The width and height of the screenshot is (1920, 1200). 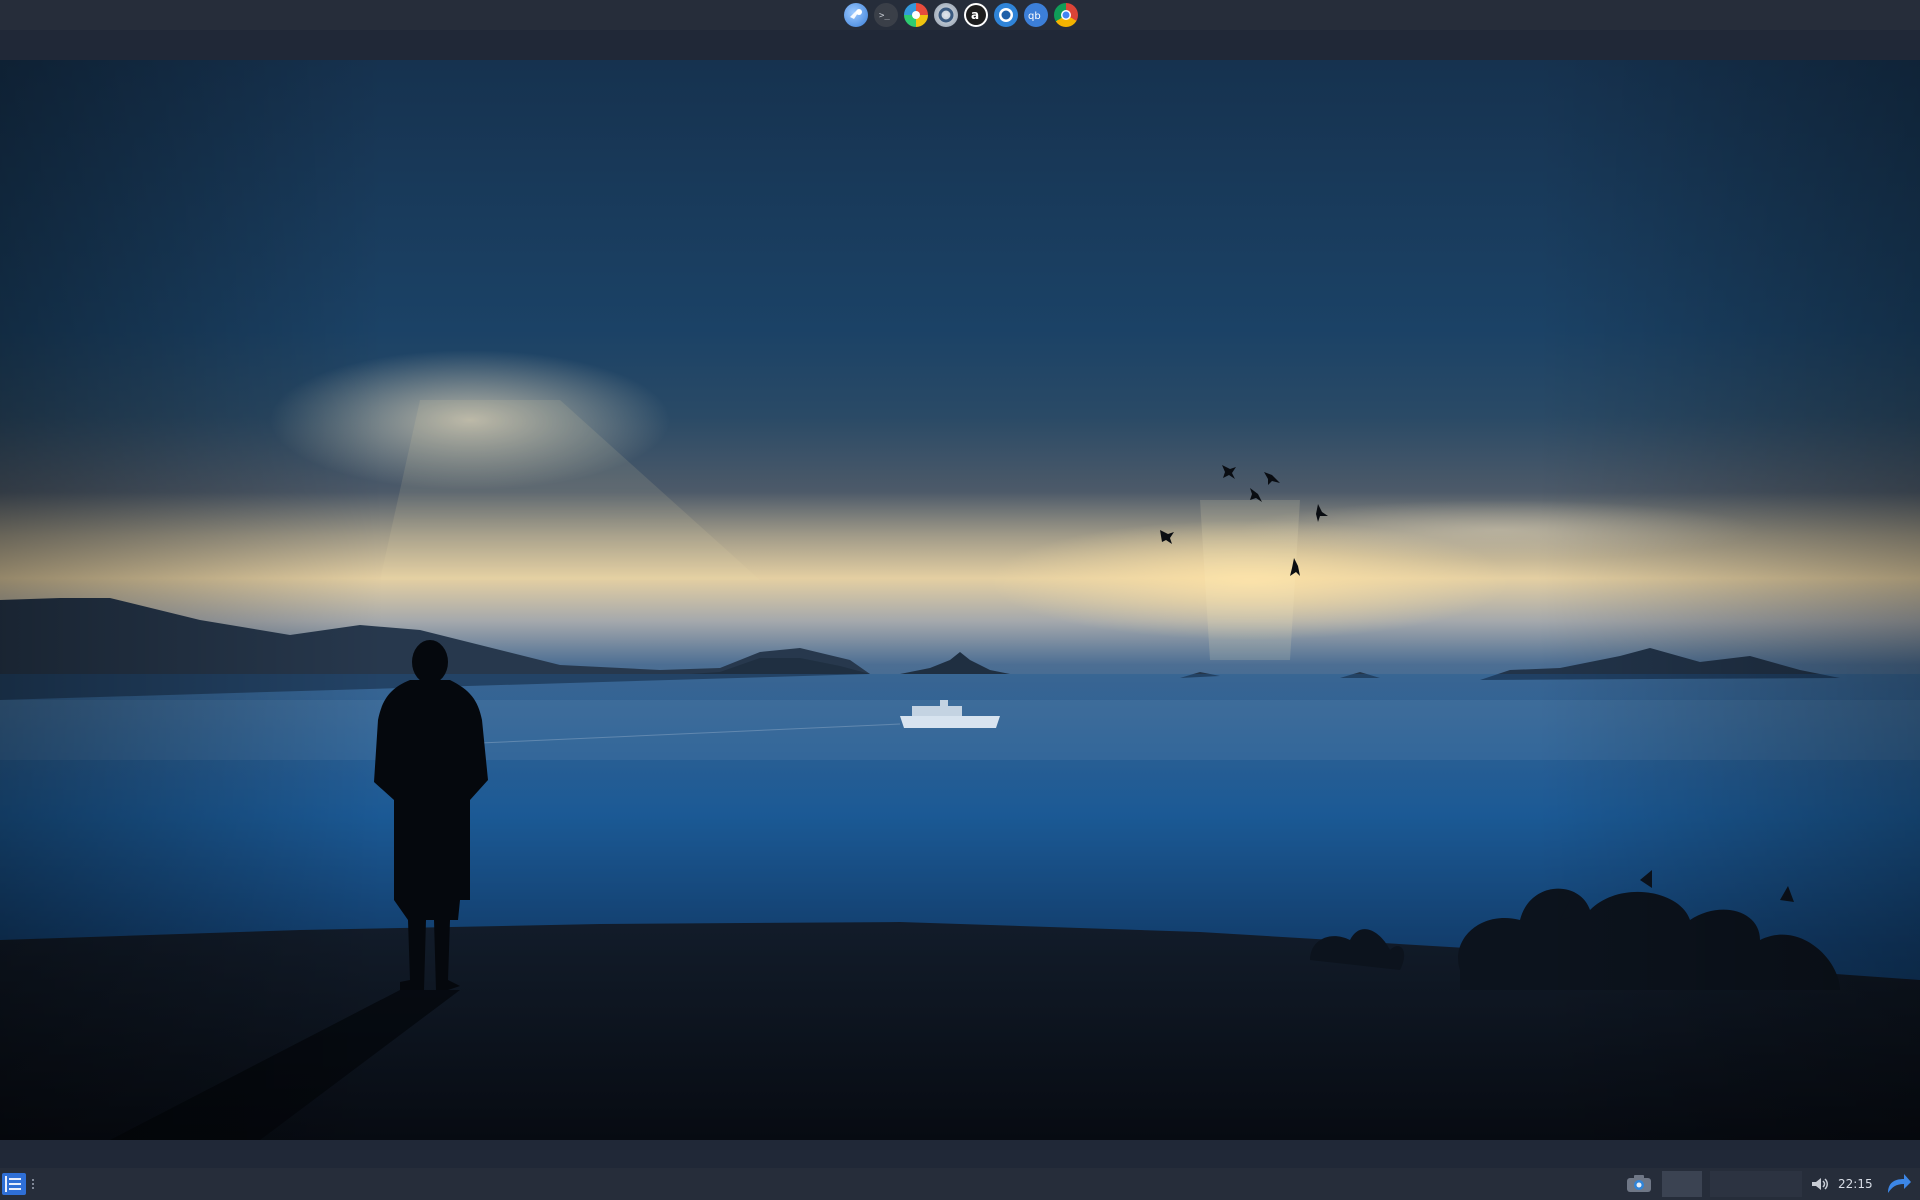 What do you see at coordinates (1639, 1184) in the screenshot?
I see `camera-icon` at bounding box center [1639, 1184].